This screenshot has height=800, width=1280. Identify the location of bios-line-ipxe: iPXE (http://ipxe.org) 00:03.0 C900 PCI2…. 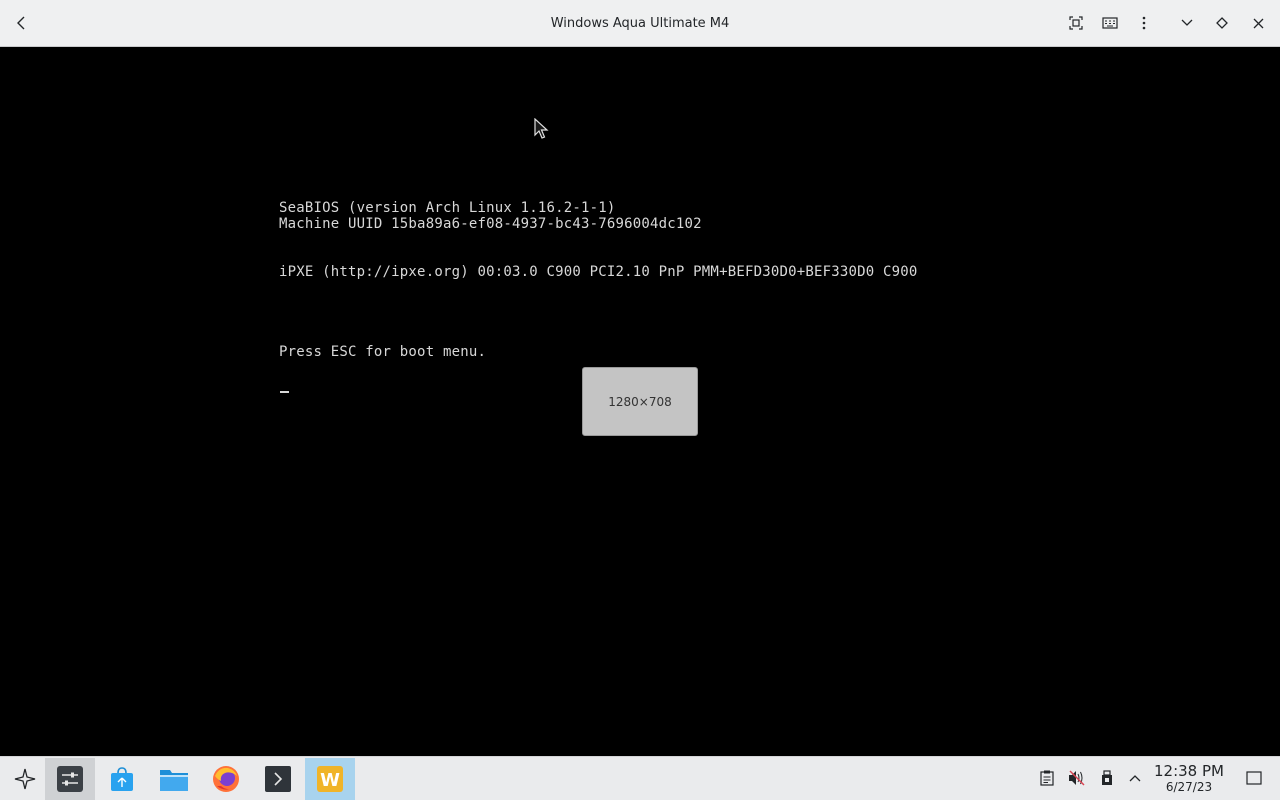
(598, 272).